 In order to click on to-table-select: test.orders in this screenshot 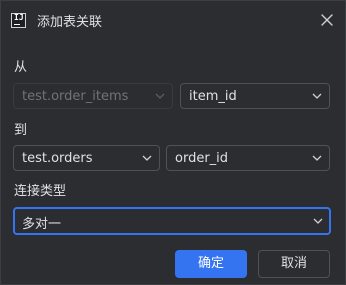, I will do `click(86, 158)`.